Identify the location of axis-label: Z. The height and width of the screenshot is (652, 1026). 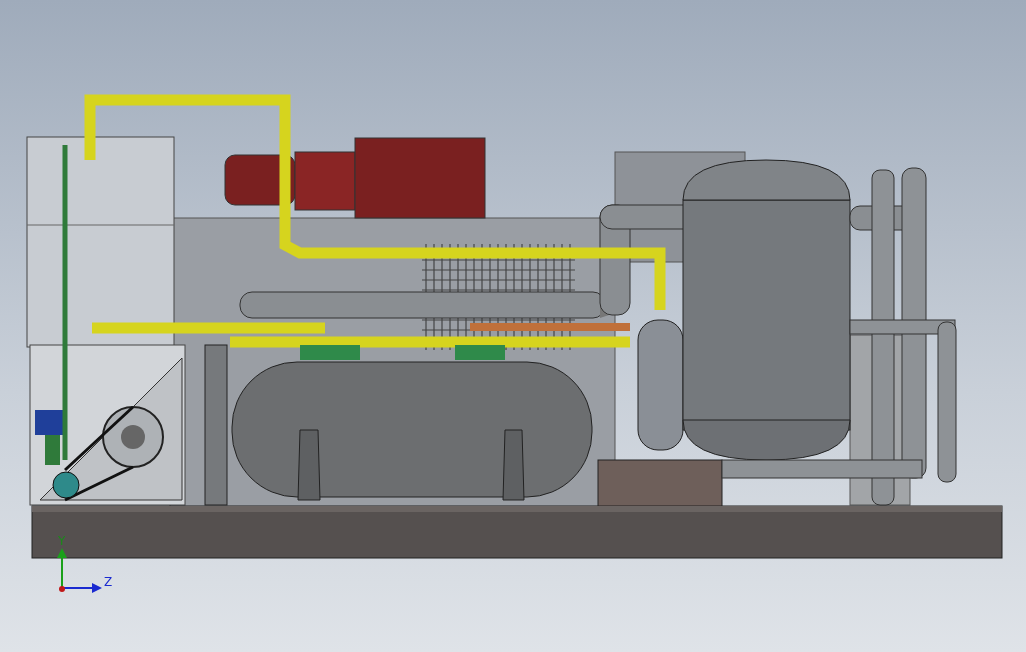
(108, 582).